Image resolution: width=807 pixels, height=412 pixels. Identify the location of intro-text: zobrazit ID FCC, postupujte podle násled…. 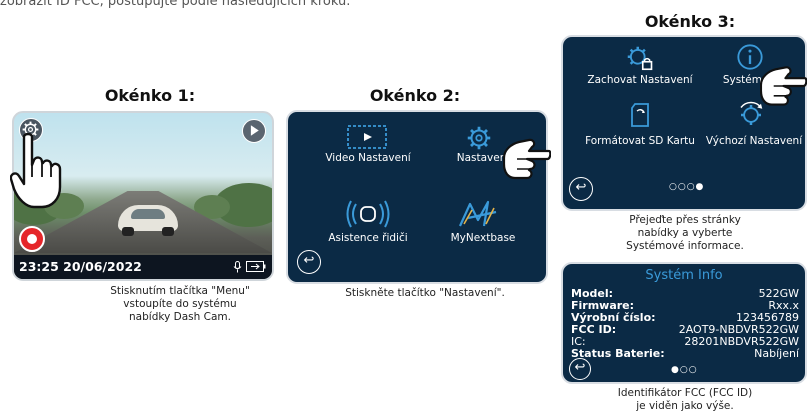
(175, 4).